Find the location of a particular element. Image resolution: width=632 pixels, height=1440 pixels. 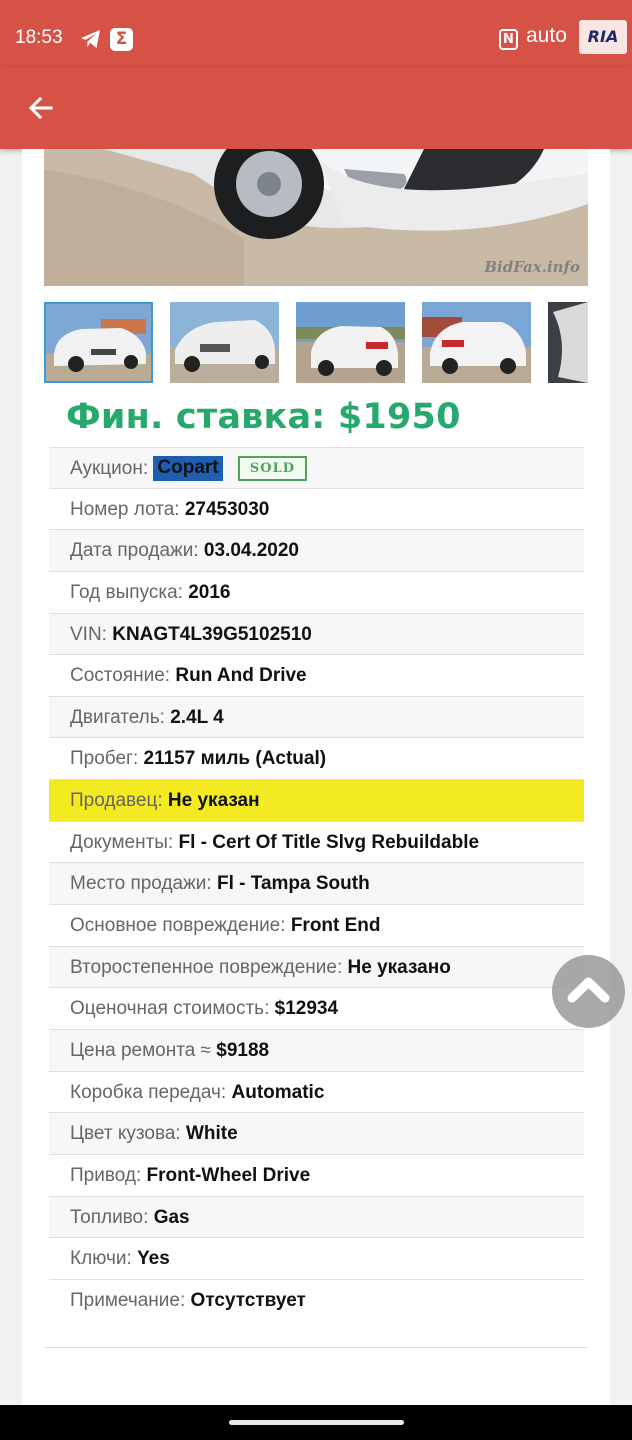

bidfax-watermark: BidFax.info is located at coordinates (532, 267).